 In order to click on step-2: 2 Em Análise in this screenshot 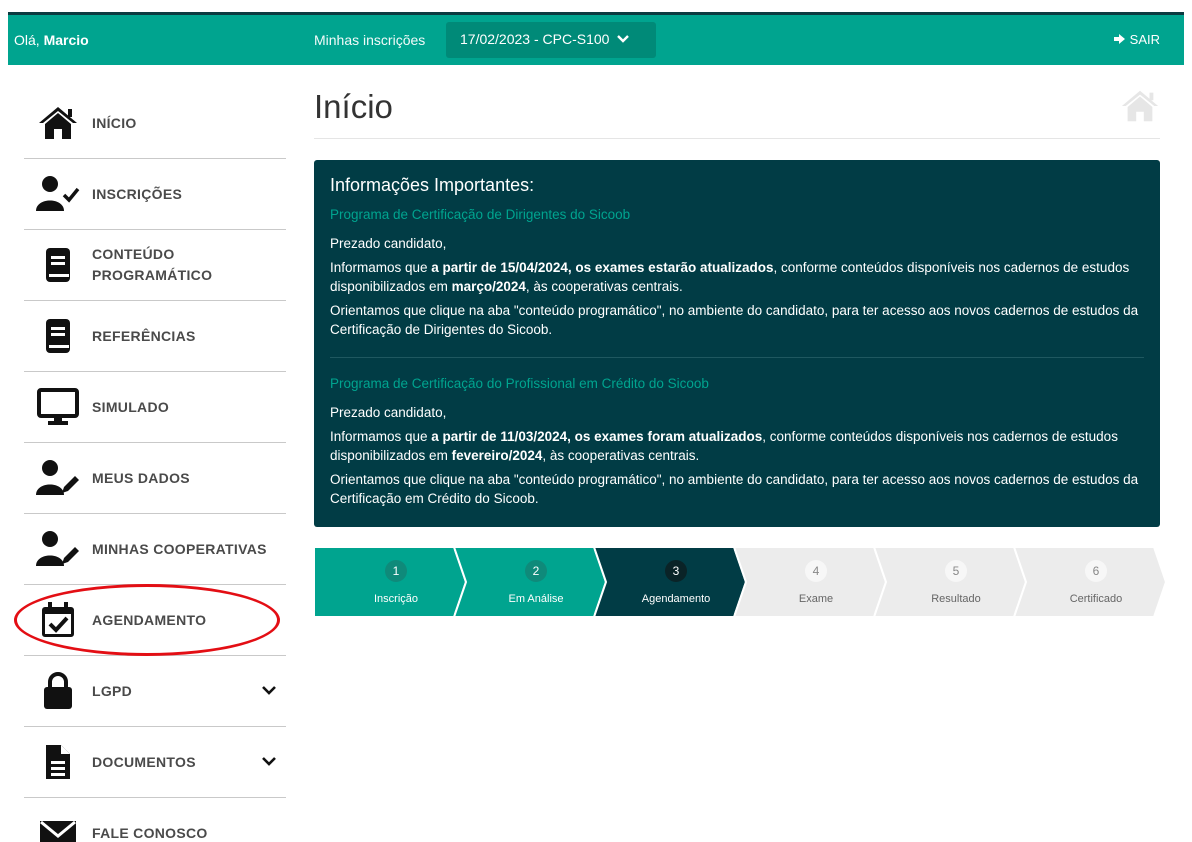, I will do `click(530, 582)`.